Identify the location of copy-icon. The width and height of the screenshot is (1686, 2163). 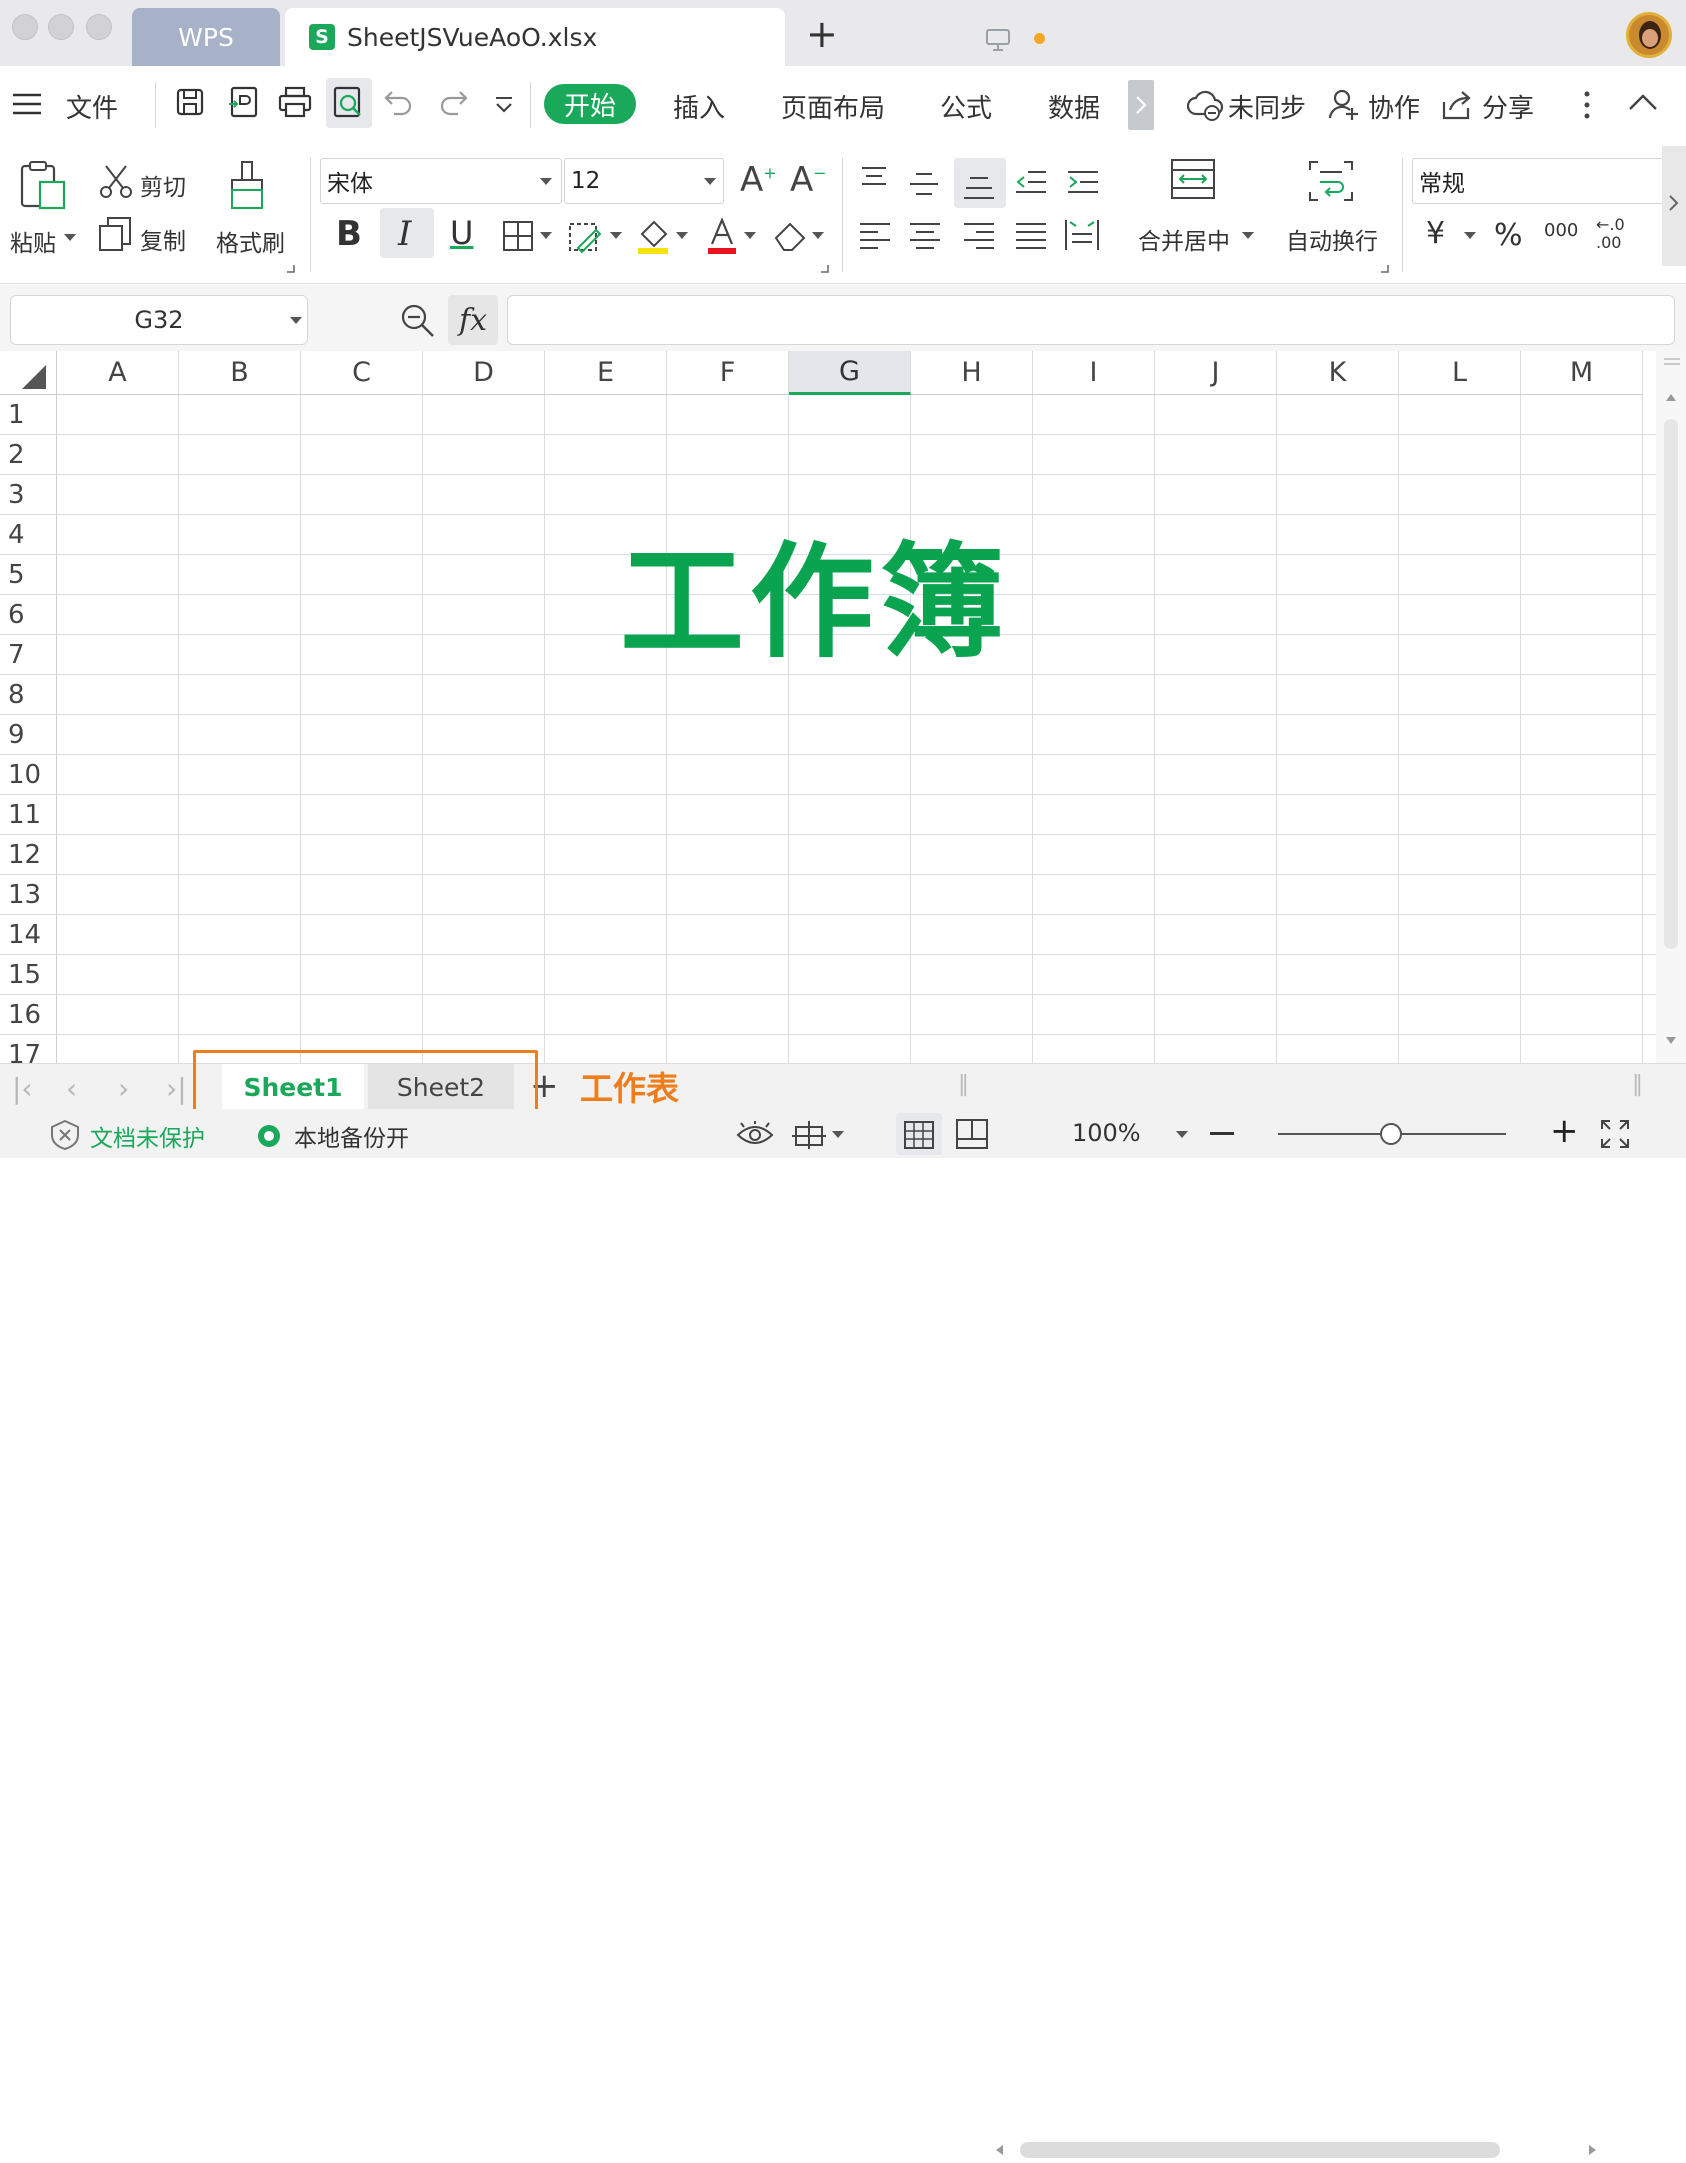
(115, 234).